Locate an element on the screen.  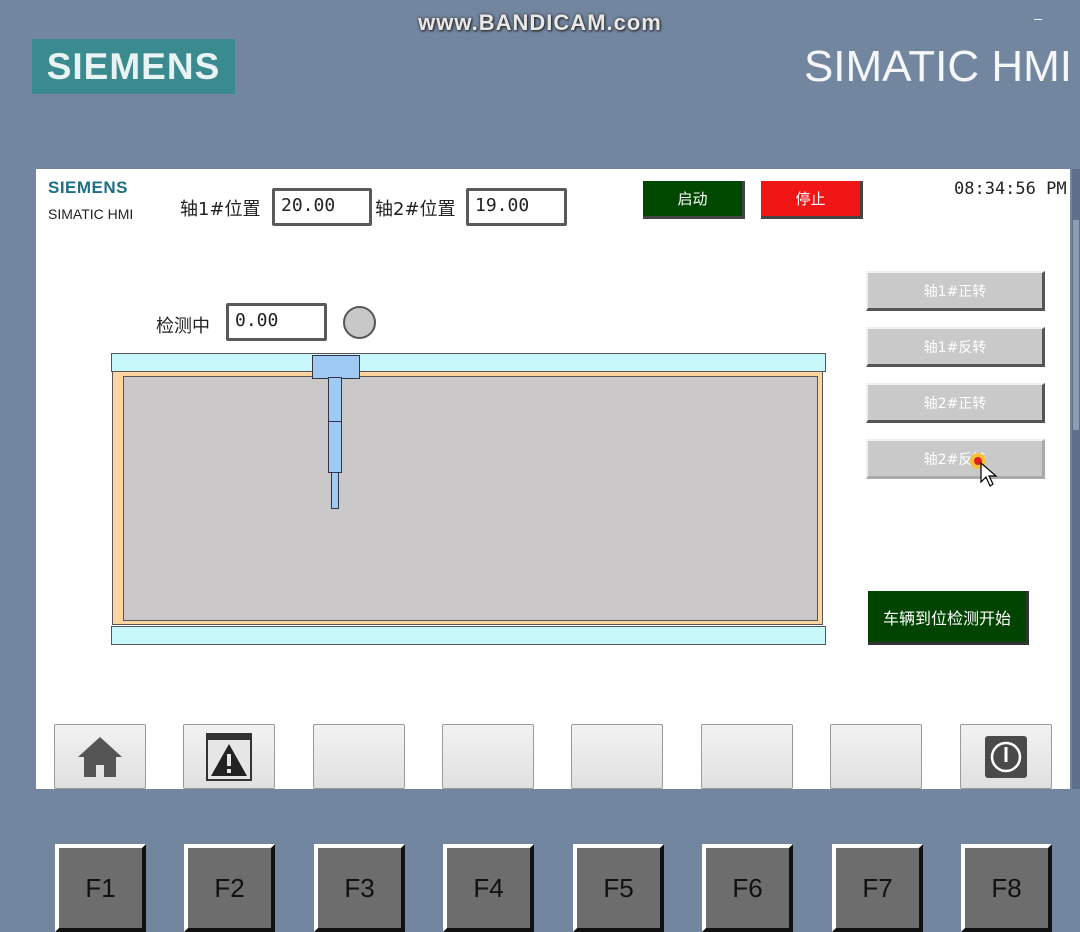
f3-key: F3 is located at coordinates (359, 888).